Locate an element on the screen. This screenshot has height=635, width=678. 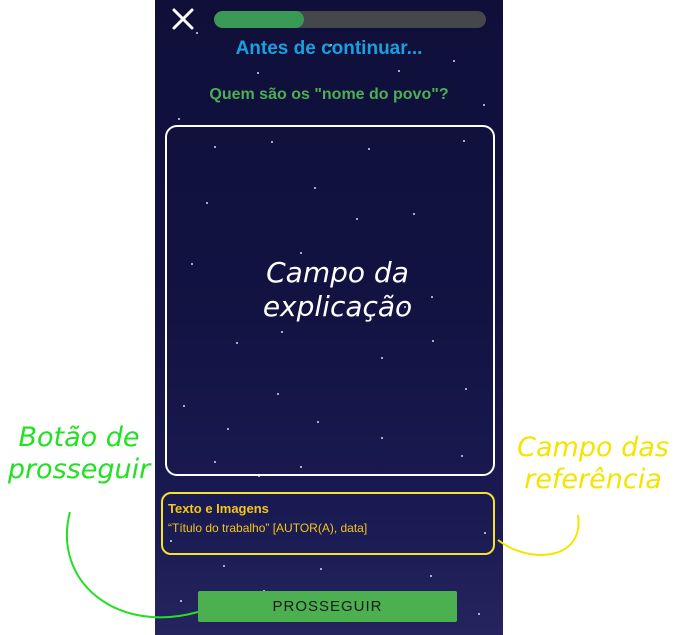
close-icon is located at coordinates (183, 19).